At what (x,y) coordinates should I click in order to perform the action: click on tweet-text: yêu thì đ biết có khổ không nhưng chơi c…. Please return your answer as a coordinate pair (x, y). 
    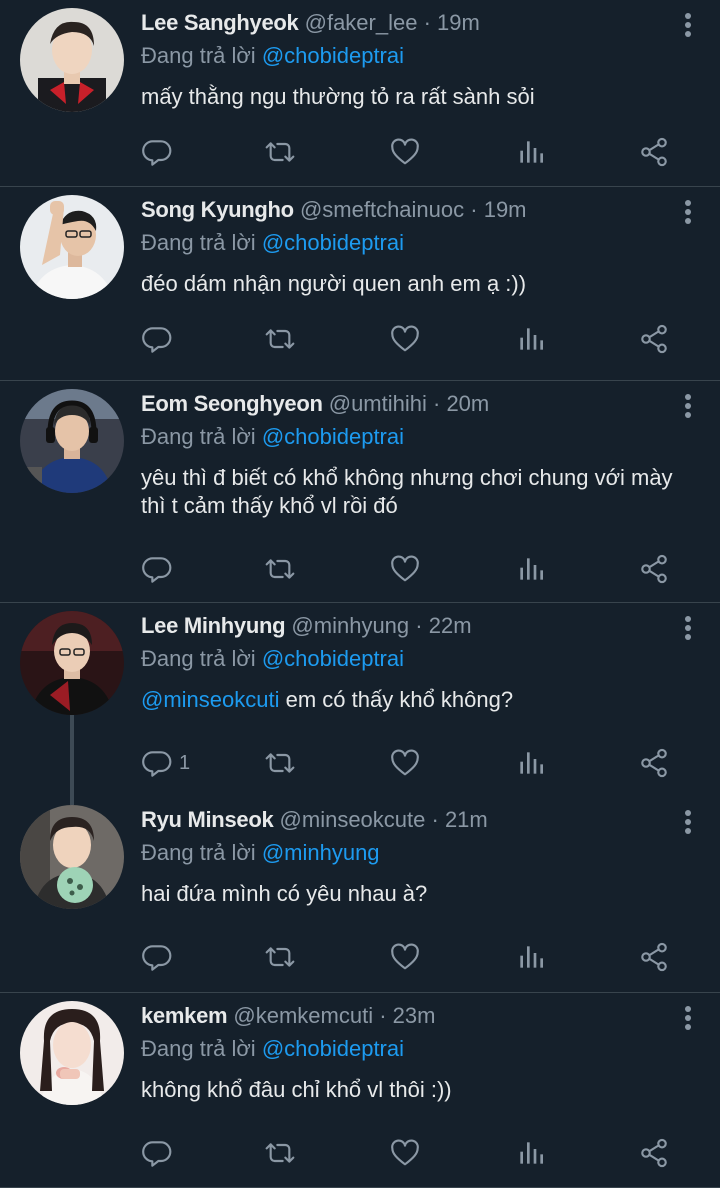
    Looking at the image, I should click on (418, 492).